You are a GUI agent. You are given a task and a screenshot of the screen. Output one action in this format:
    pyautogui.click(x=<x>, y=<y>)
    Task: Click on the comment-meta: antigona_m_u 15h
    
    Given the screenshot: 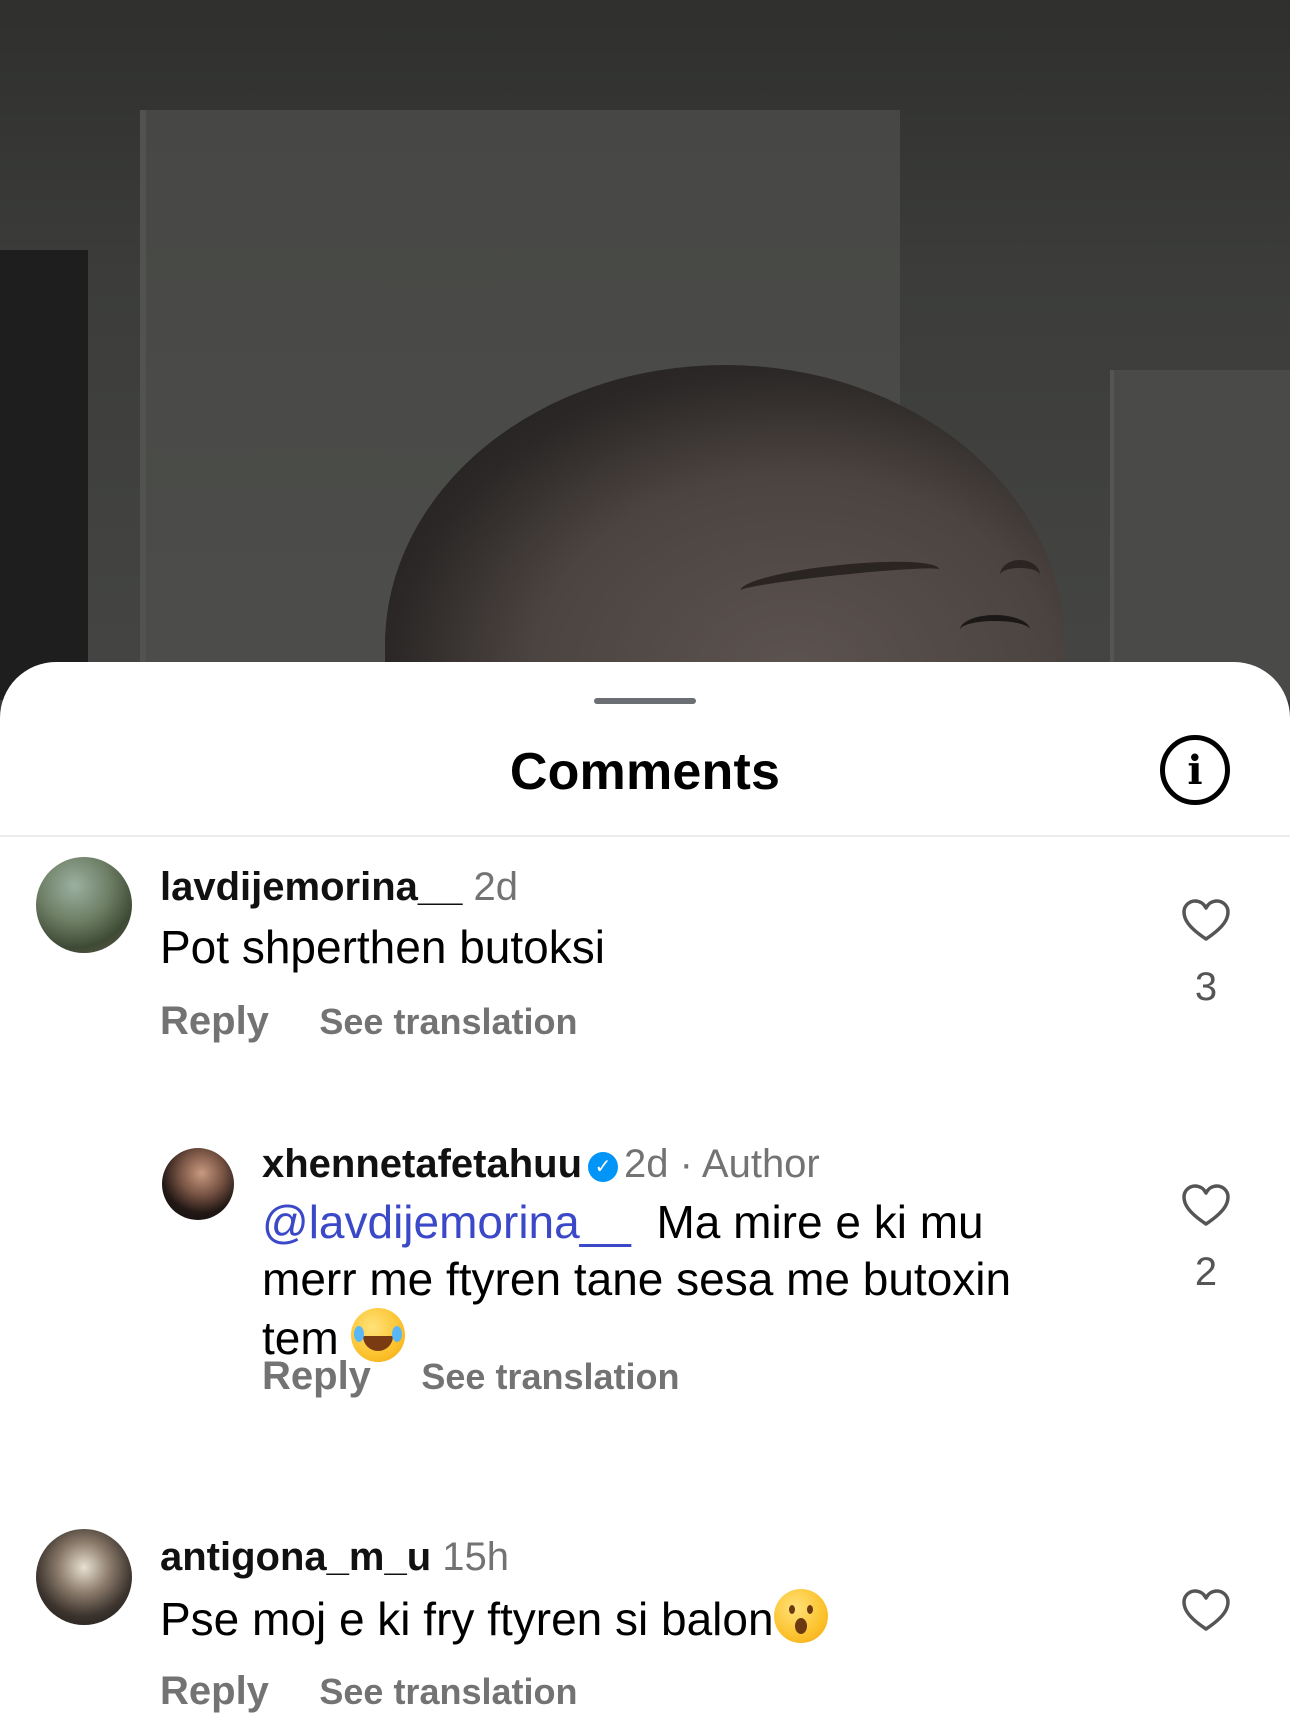 What is the action you would take?
    pyautogui.click(x=334, y=1557)
    